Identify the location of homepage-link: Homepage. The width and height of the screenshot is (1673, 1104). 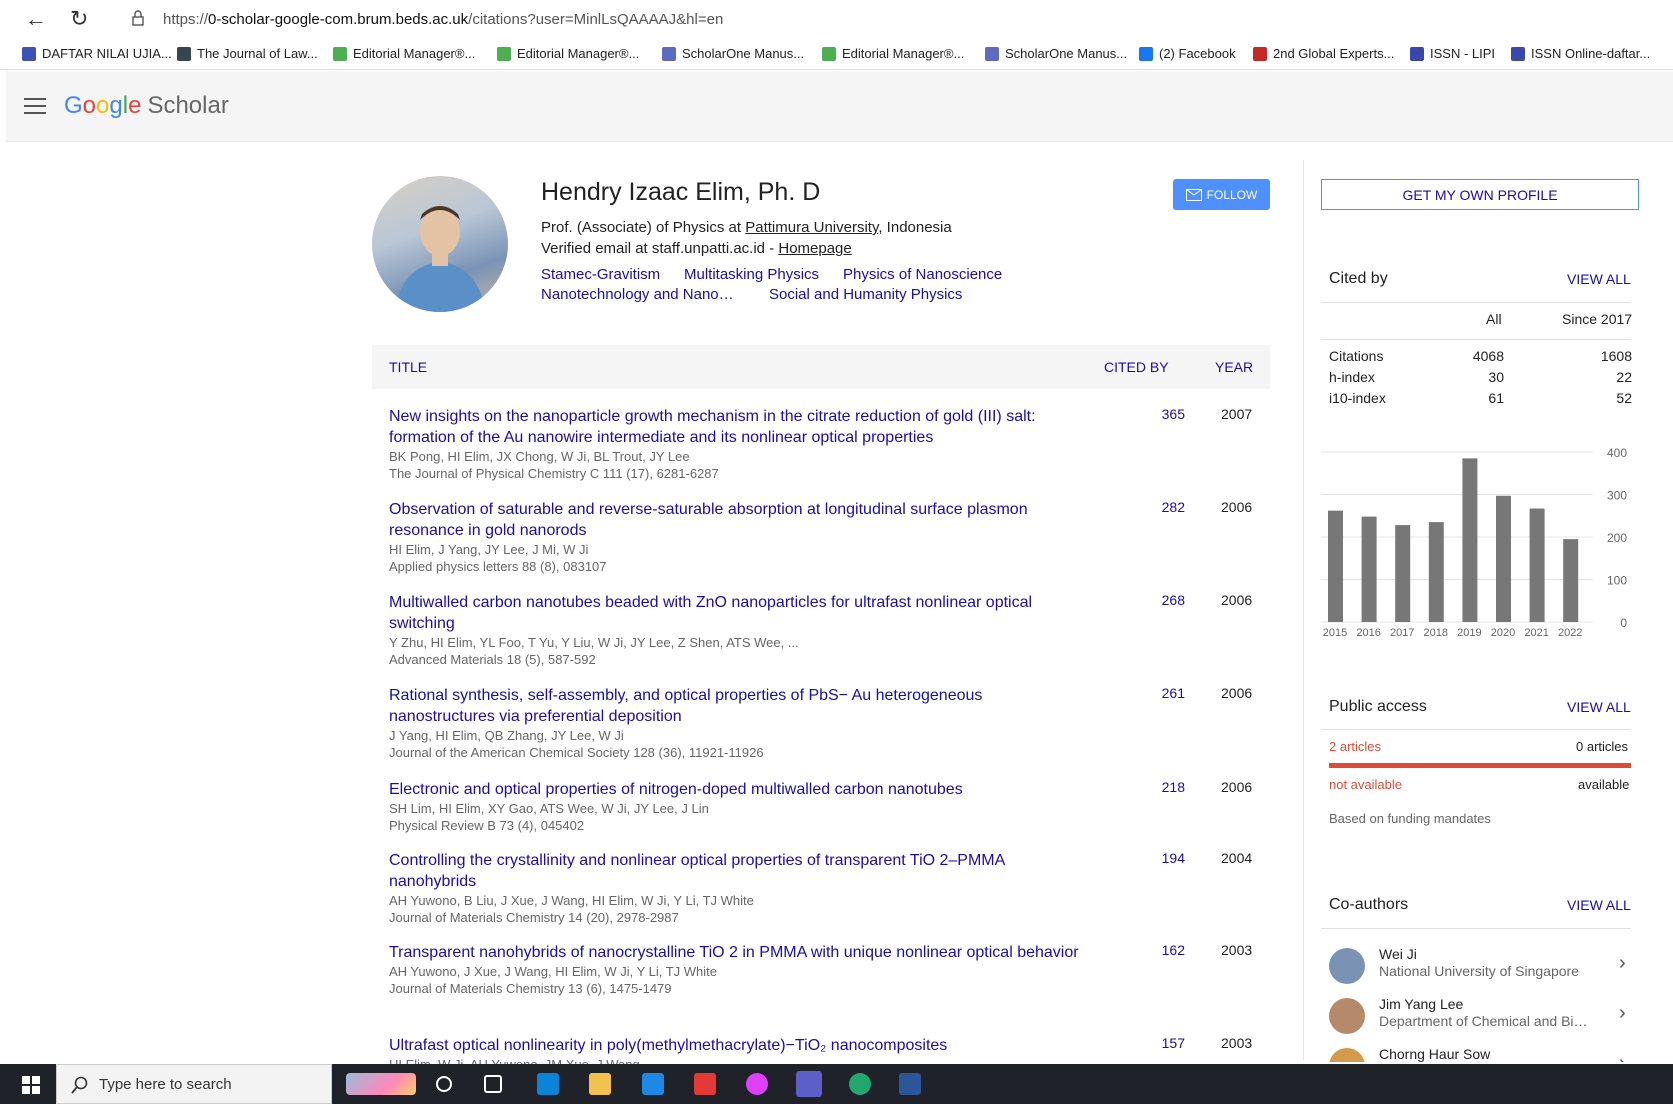
(814, 248).